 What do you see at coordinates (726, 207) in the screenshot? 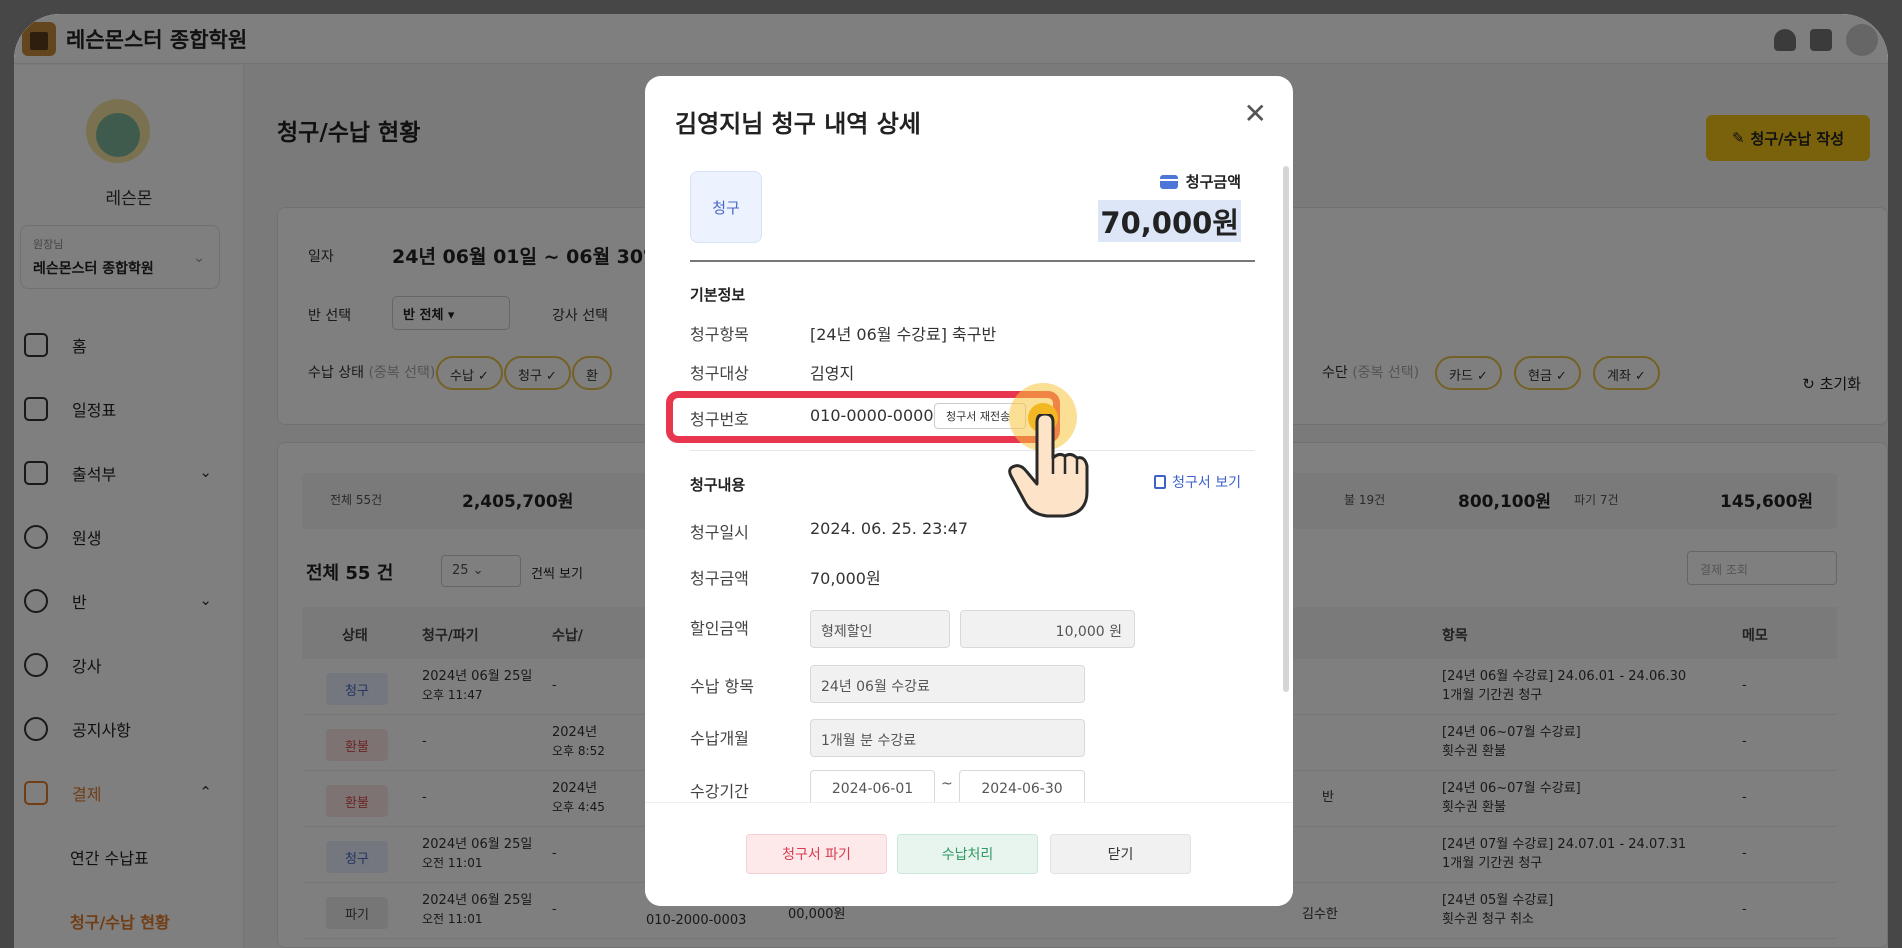
I see `billing-type-badge: 청구` at bounding box center [726, 207].